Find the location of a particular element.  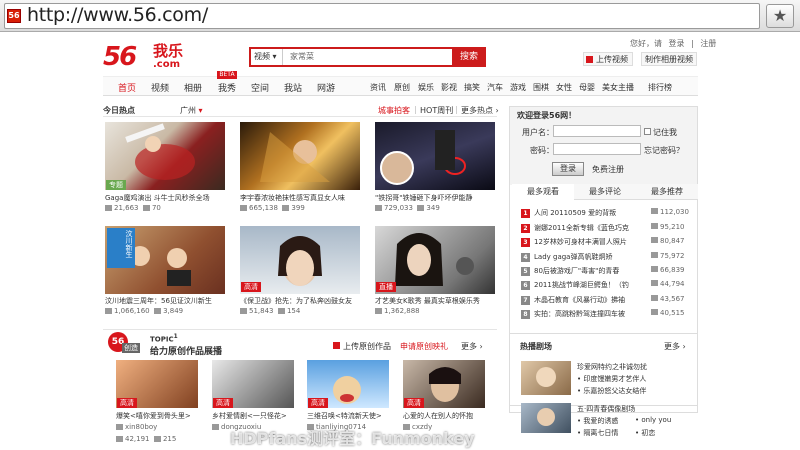

register-link: 注册 is located at coordinates (708, 43).